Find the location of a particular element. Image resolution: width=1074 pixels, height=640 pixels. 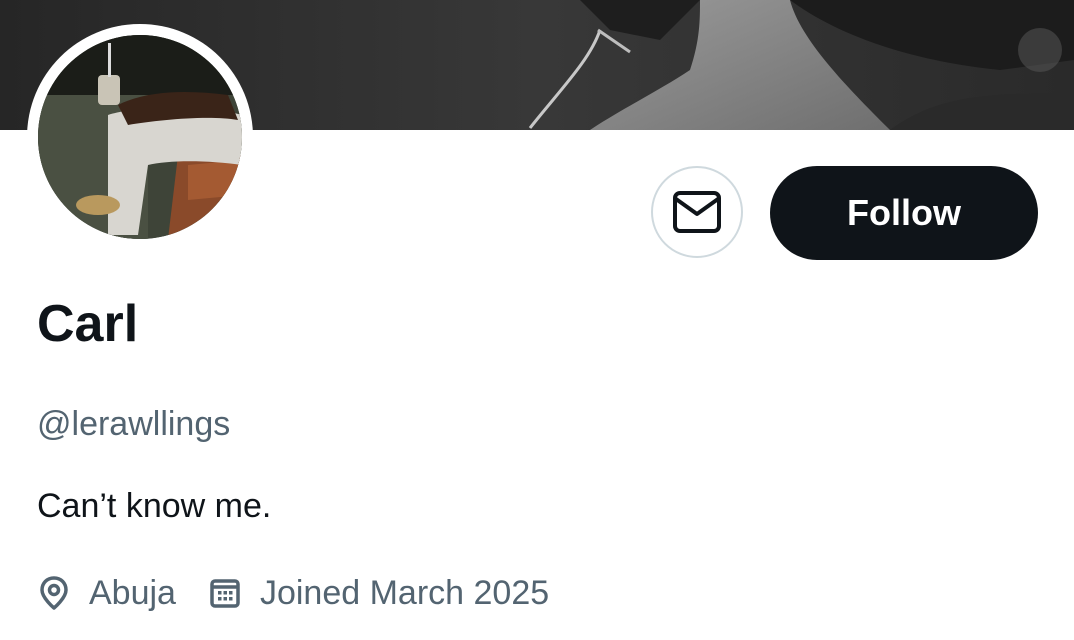

avatar-photo is located at coordinates (140, 137).